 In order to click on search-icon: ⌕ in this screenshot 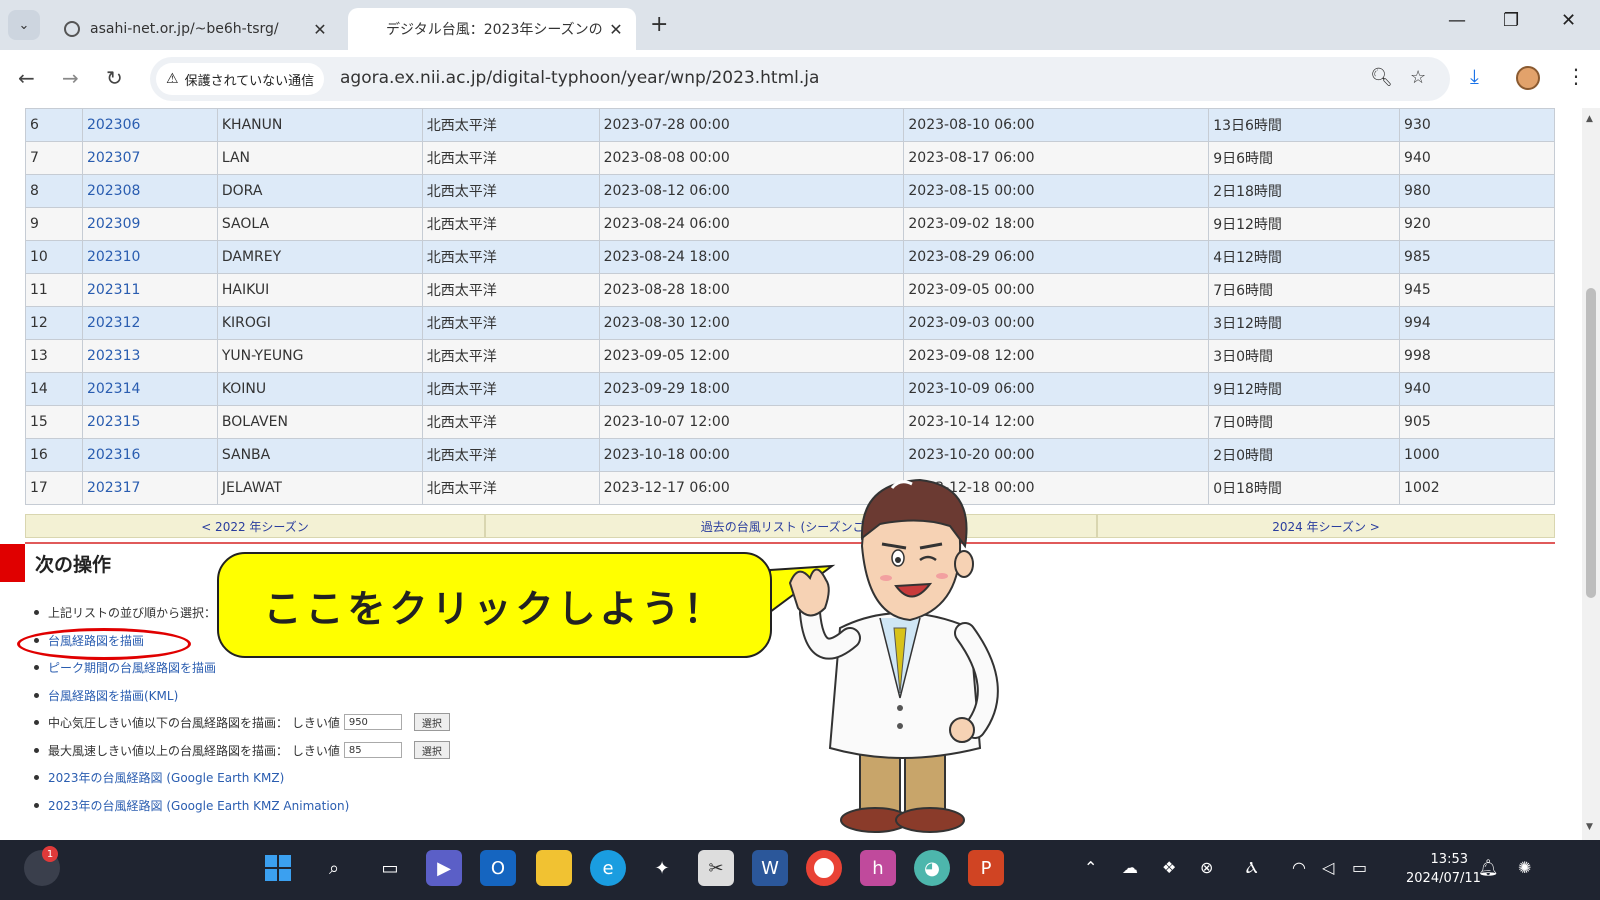, I will do `click(334, 868)`.